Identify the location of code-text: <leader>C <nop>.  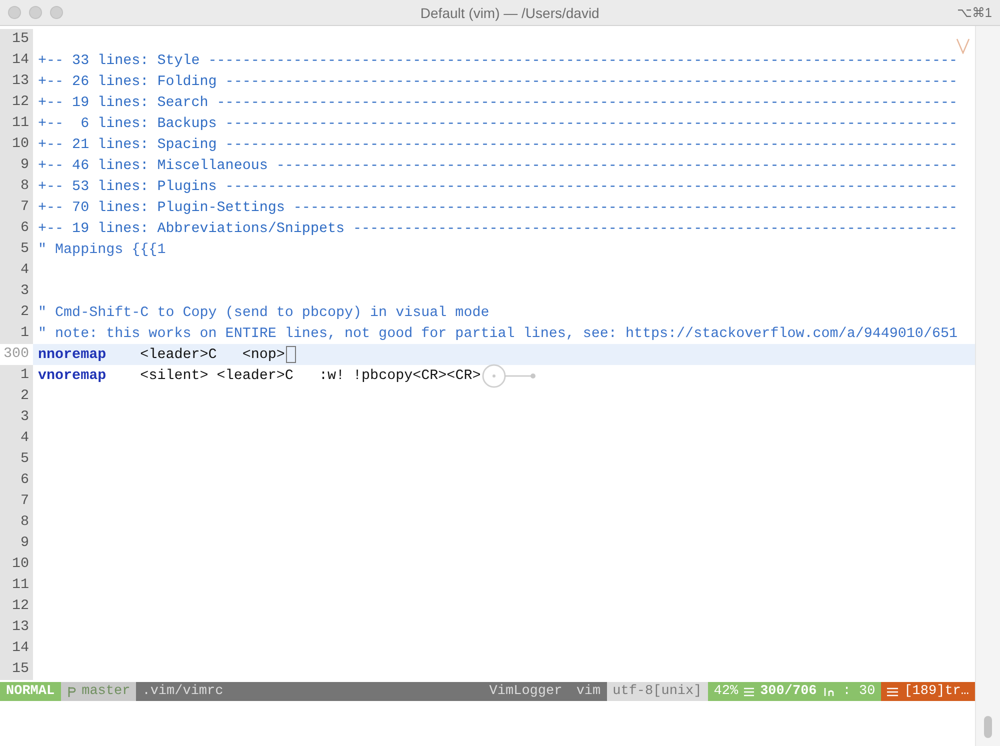
(212, 354).